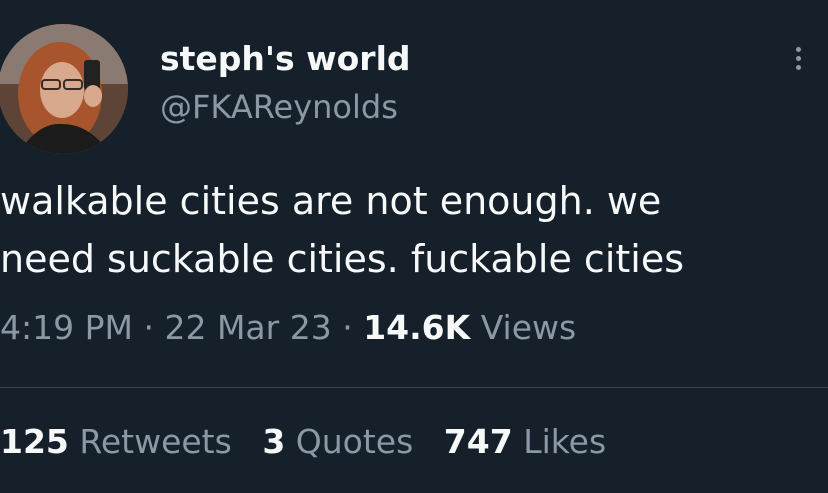 This screenshot has height=493, width=828. I want to click on more-options-button, so click(798, 64).